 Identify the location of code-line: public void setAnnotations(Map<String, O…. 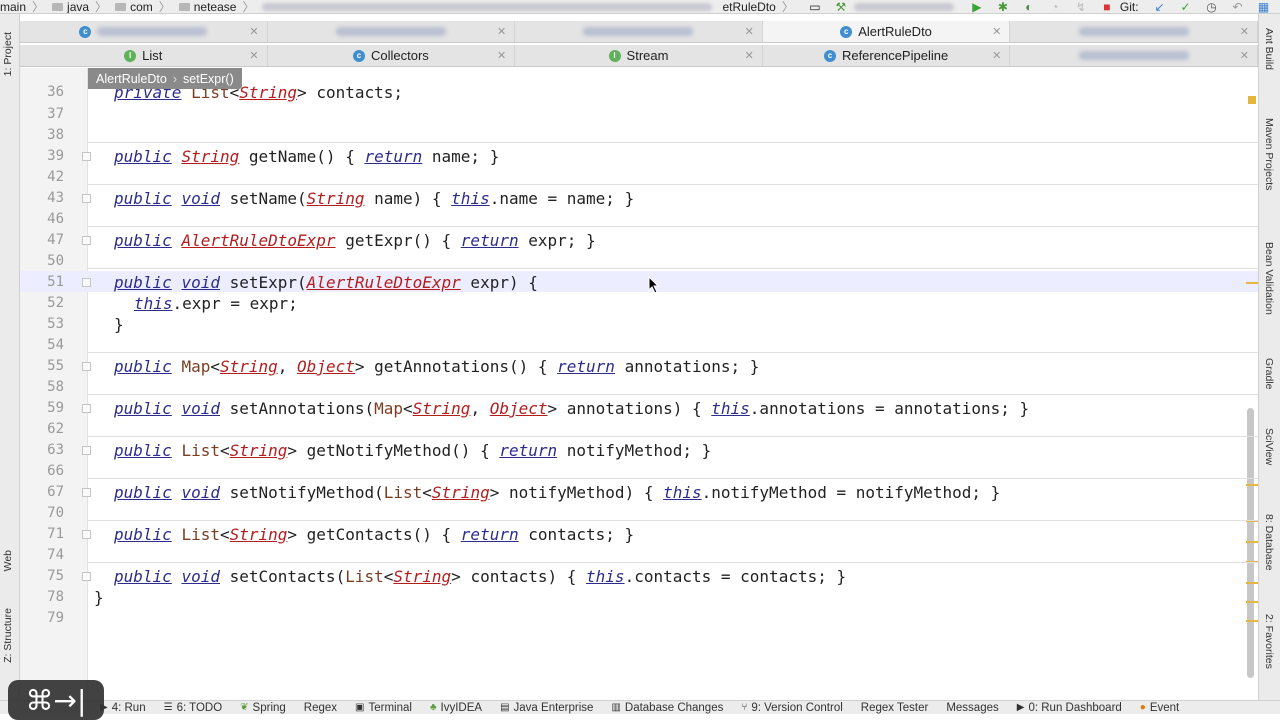
(571, 408).